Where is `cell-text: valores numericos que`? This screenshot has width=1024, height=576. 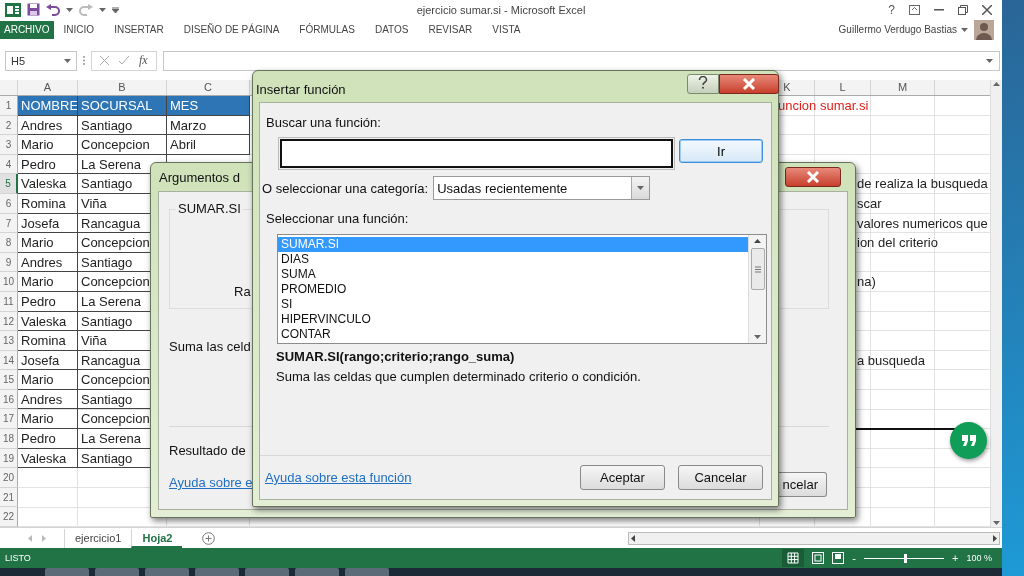
cell-text: valores numericos que is located at coordinates (922, 223).